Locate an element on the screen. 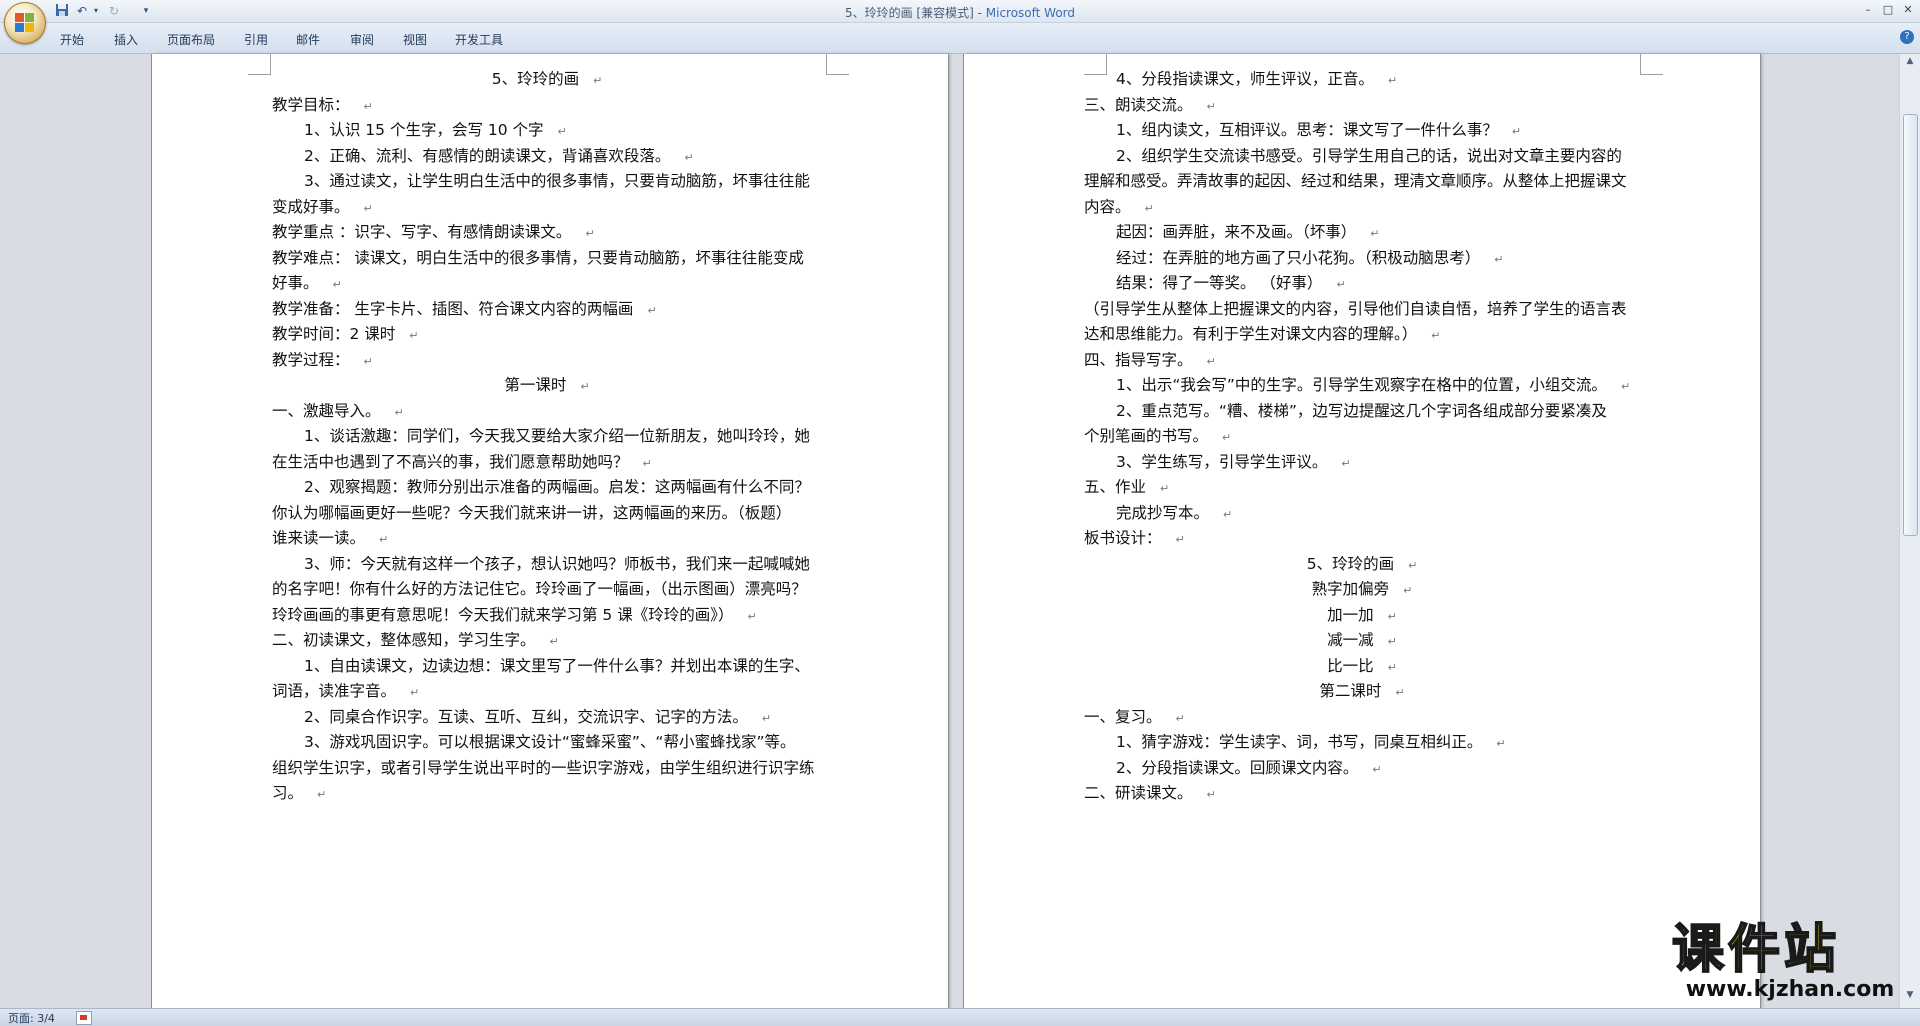  document-line: 在生活中也遇到了不高兴的事，我们愿意帮助她吗？ ↵ is located at coordinates (462, 461).